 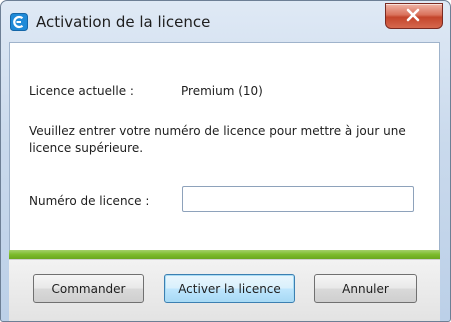 What do you see at coordinates (365, 288) in the screenshot?
I see `cancel-button: Annuler` at bounding box center [365, 288].